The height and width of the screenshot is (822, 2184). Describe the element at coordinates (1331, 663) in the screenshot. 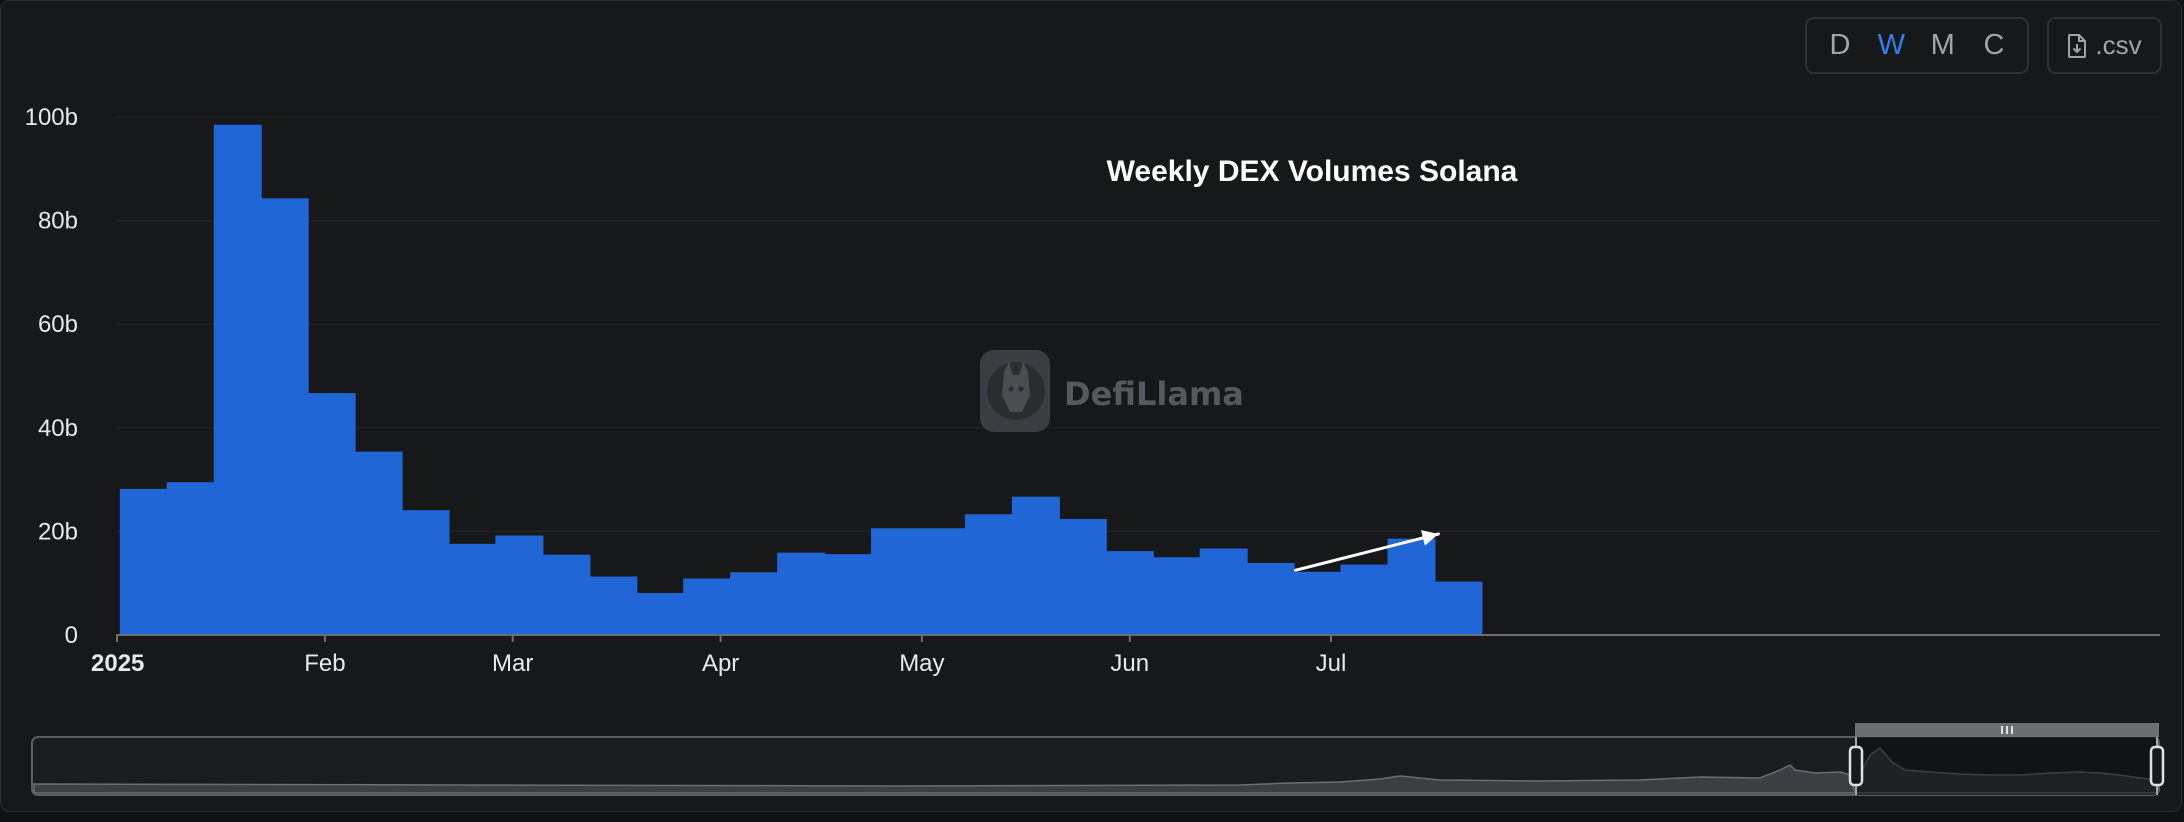

I see `x-tick-label: Jul` at that location.